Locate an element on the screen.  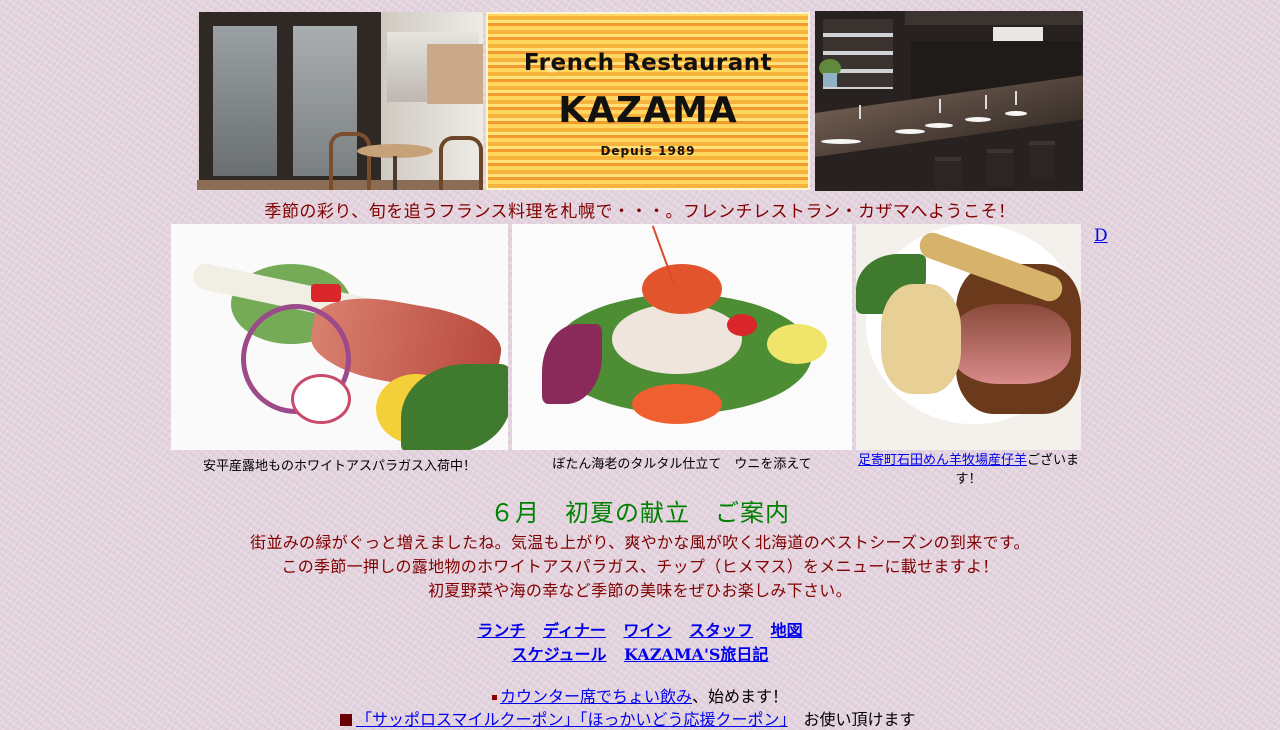
sauce is located at coordinates (797, 344).